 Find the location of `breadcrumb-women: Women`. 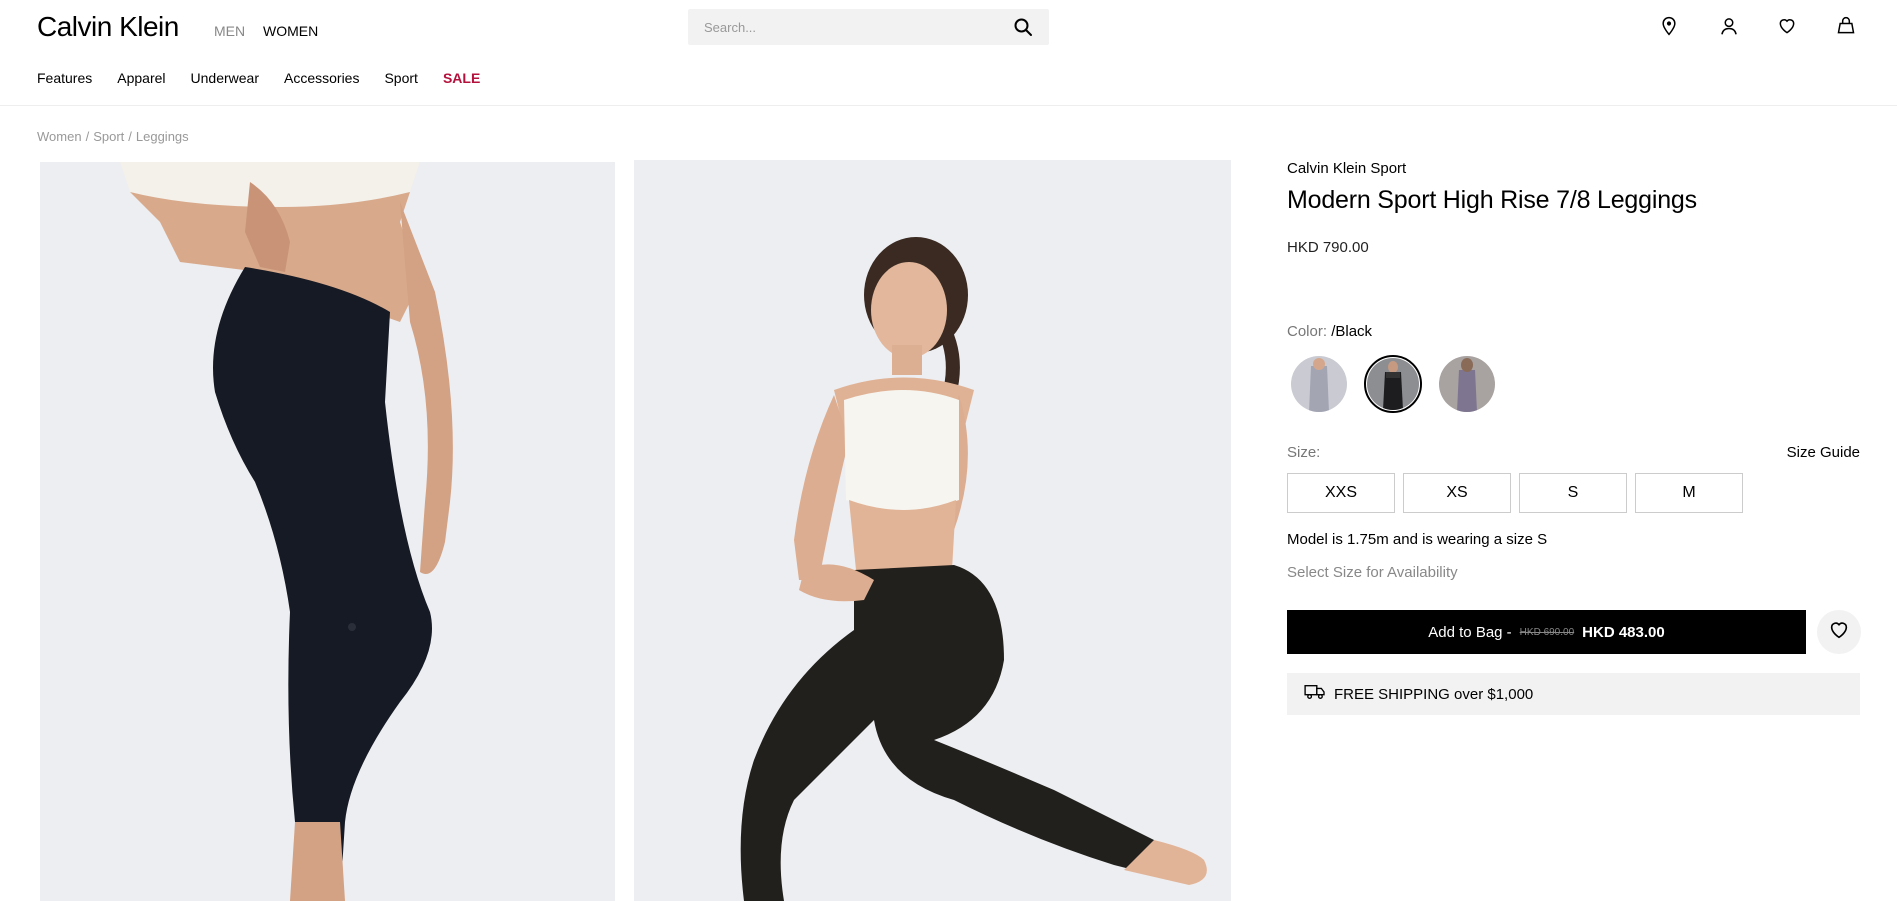

breadcrumb-women: Women is located at coordinates (59, 136).